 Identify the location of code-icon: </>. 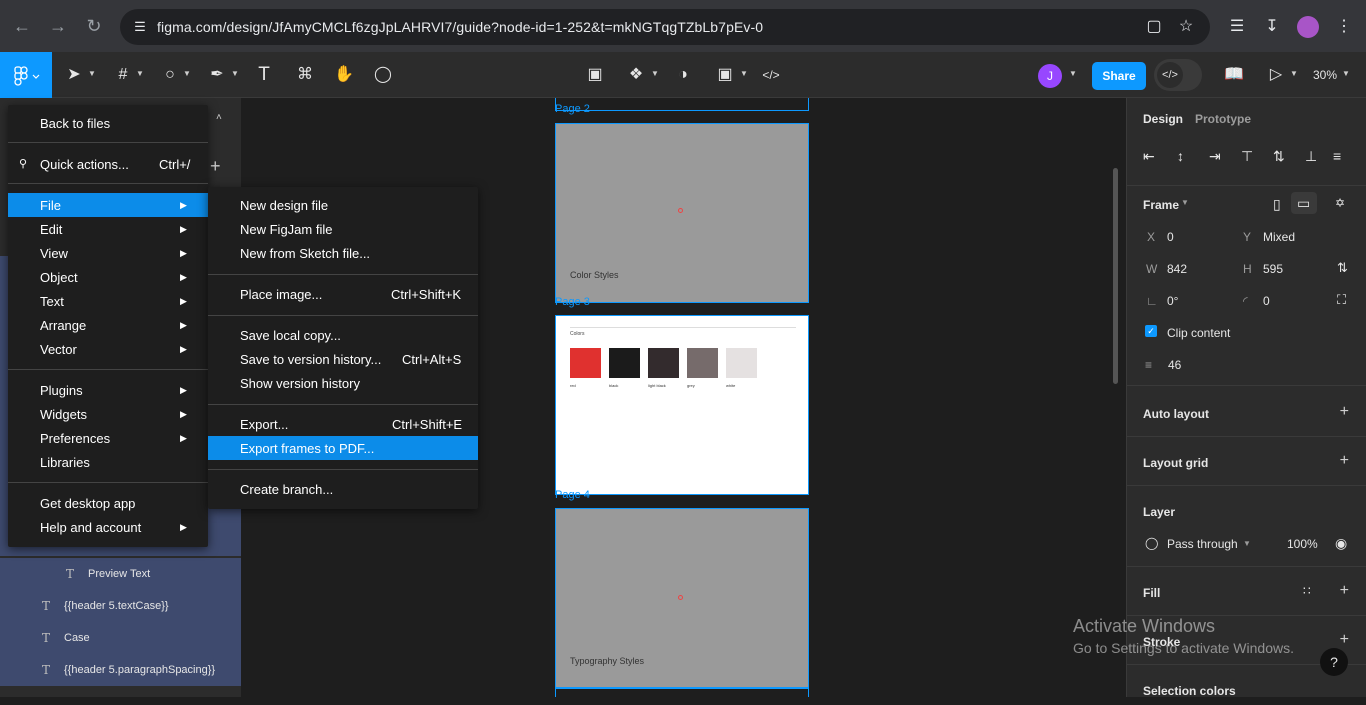
(771, 75).